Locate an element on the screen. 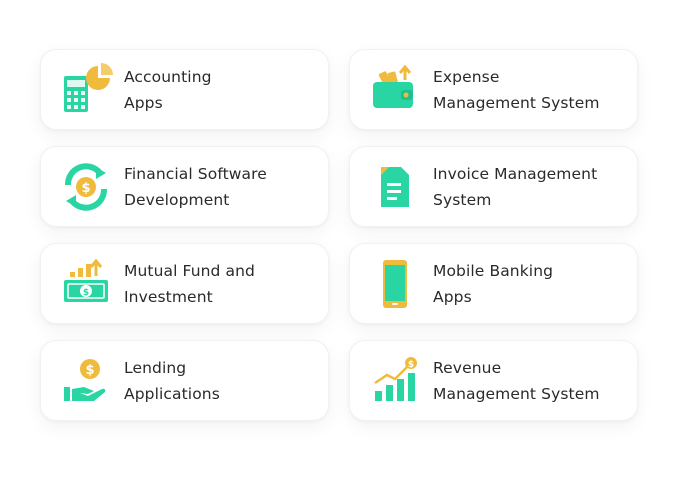 The image size is (691, 481). card-invoice-management: Invoice Management System is located at coordinates (493, 186).